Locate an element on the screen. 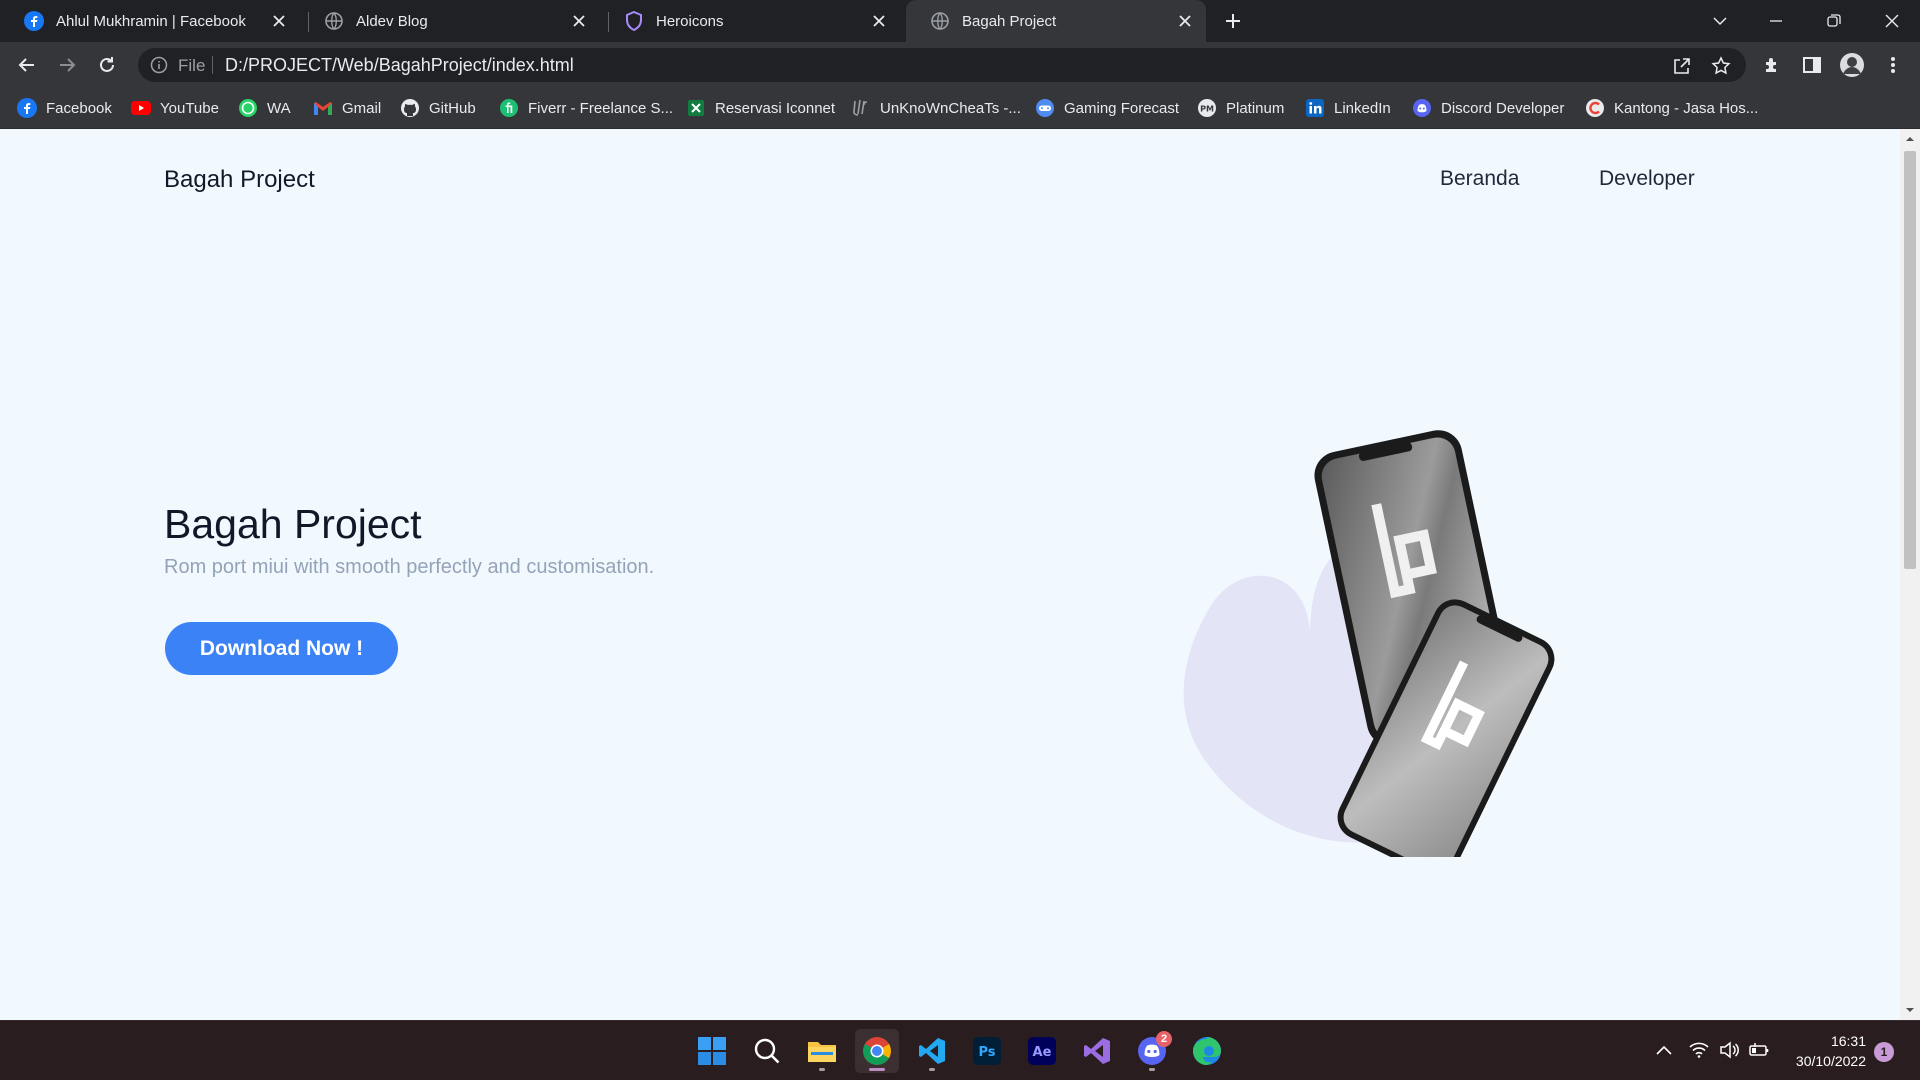  uc-icon is located at coordinates (861, 108).